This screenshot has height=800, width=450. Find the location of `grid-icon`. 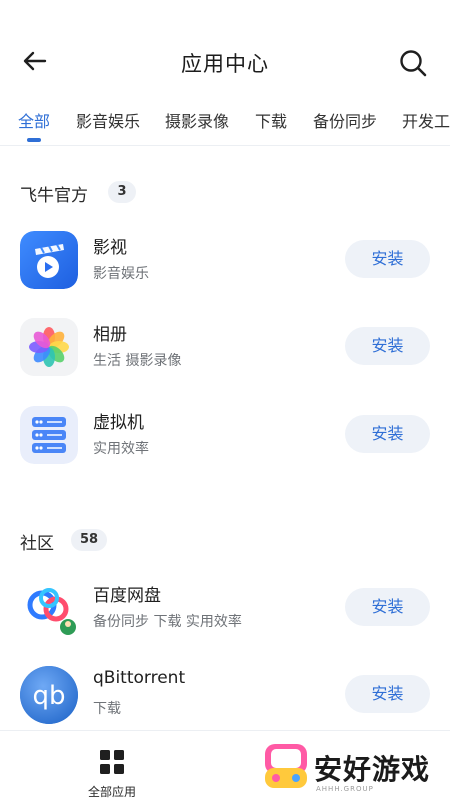

grid-icon is located at coordinates (112, 762).